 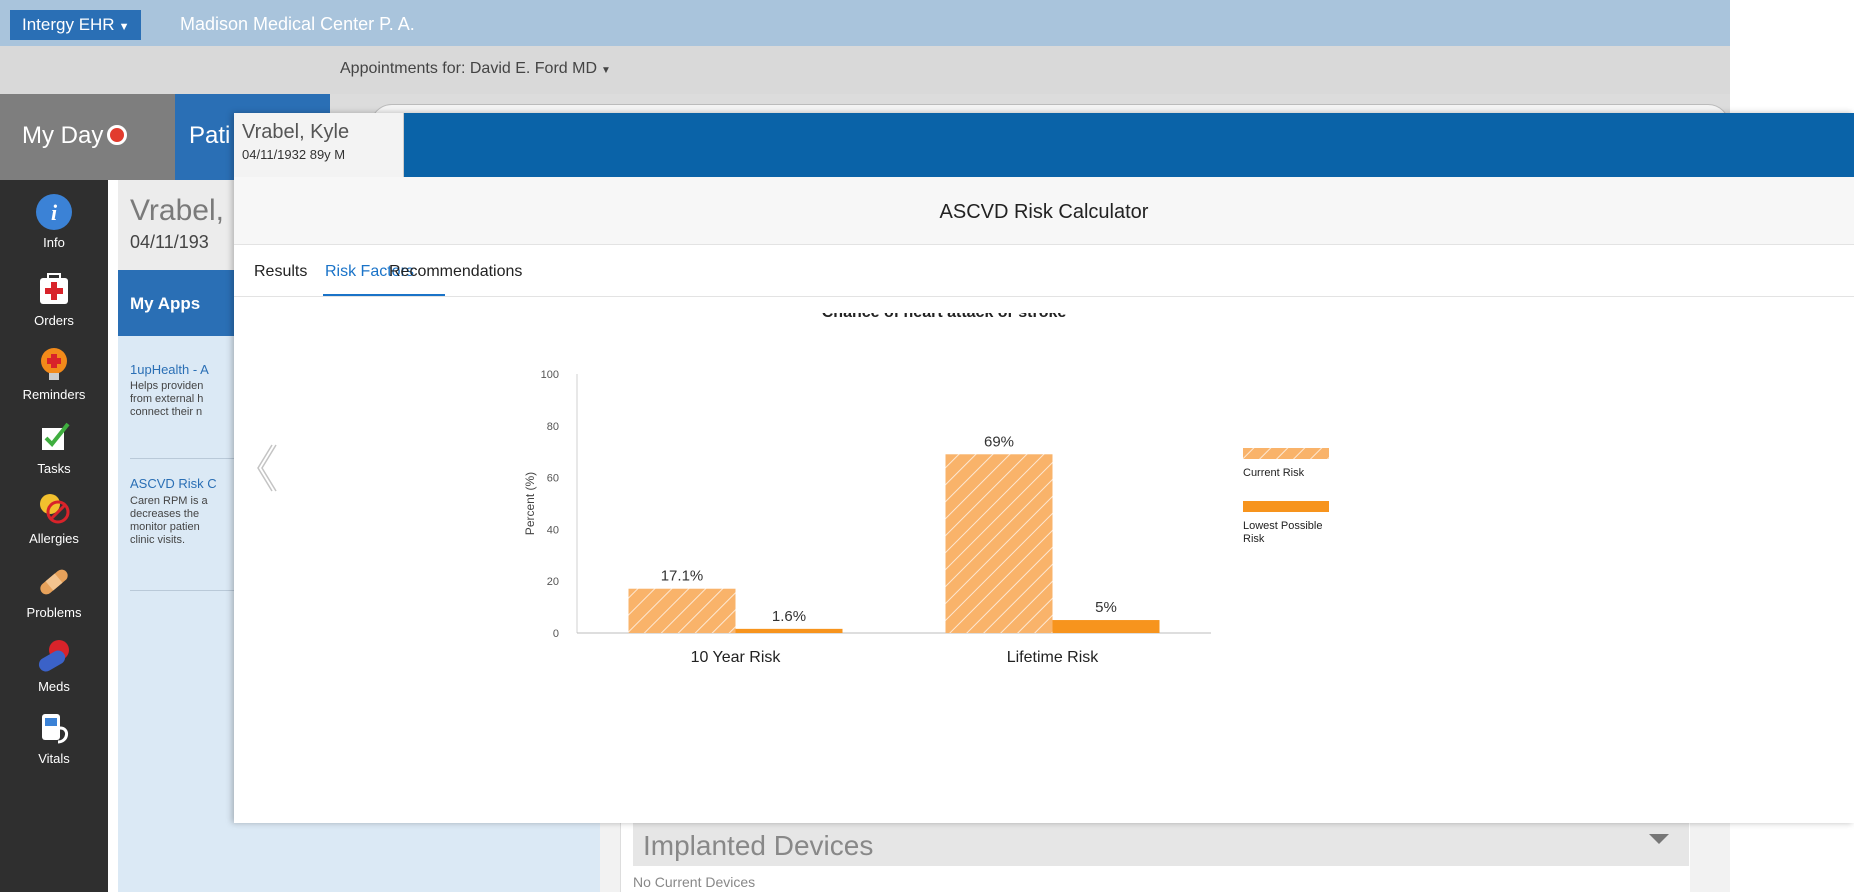 I want to click on bandage-icon, so click(x=54, y=582).